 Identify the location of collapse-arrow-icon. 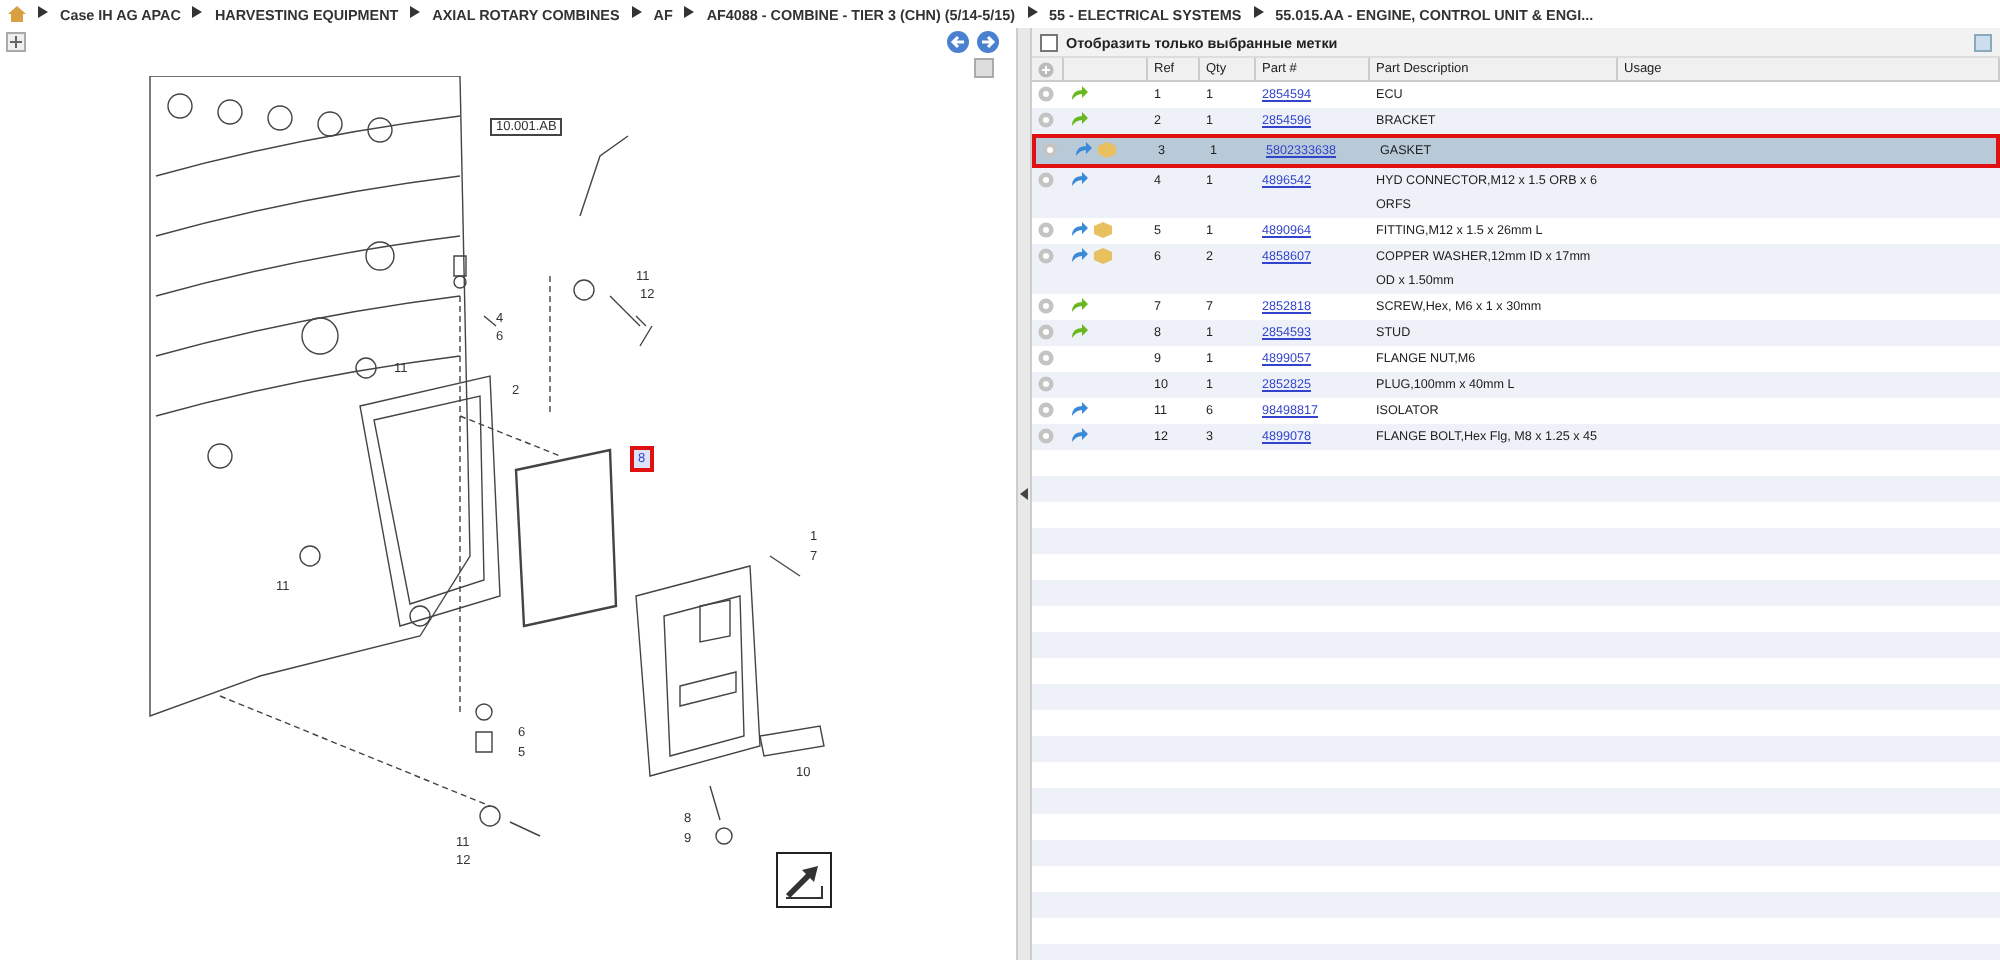
(1024, 494).